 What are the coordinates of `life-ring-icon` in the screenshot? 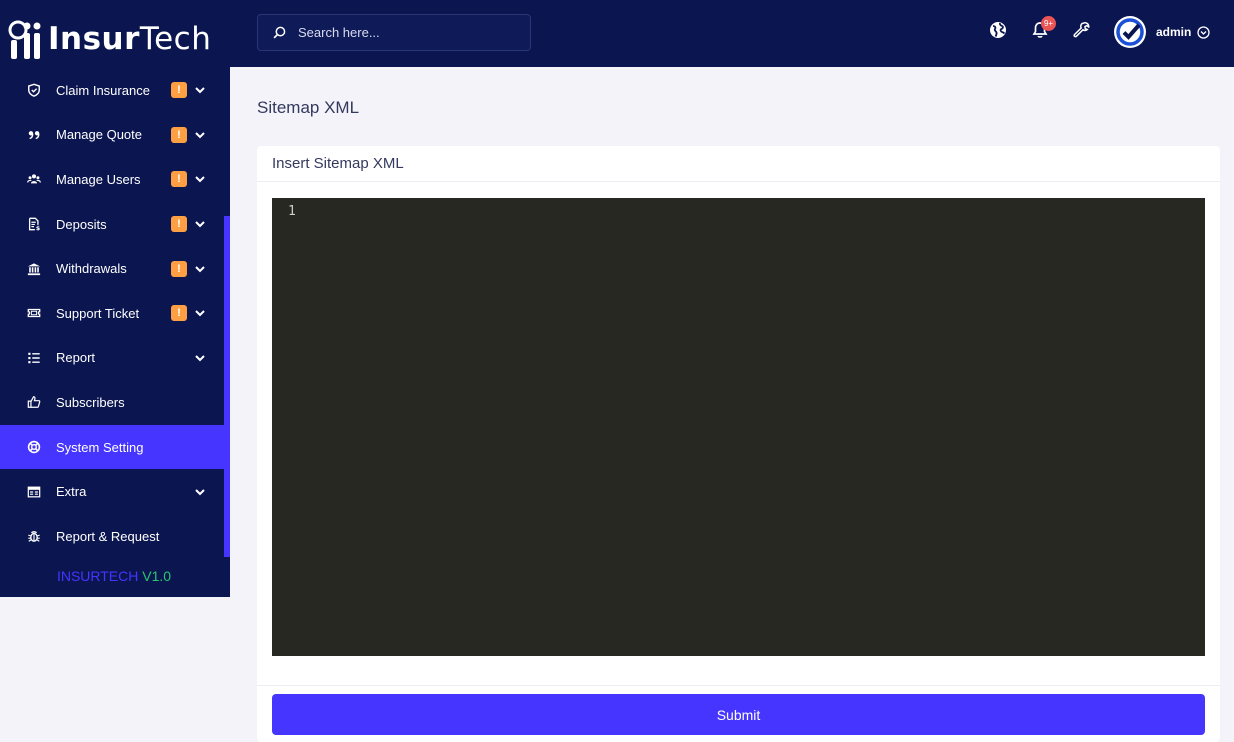 It's located at (34, 447).